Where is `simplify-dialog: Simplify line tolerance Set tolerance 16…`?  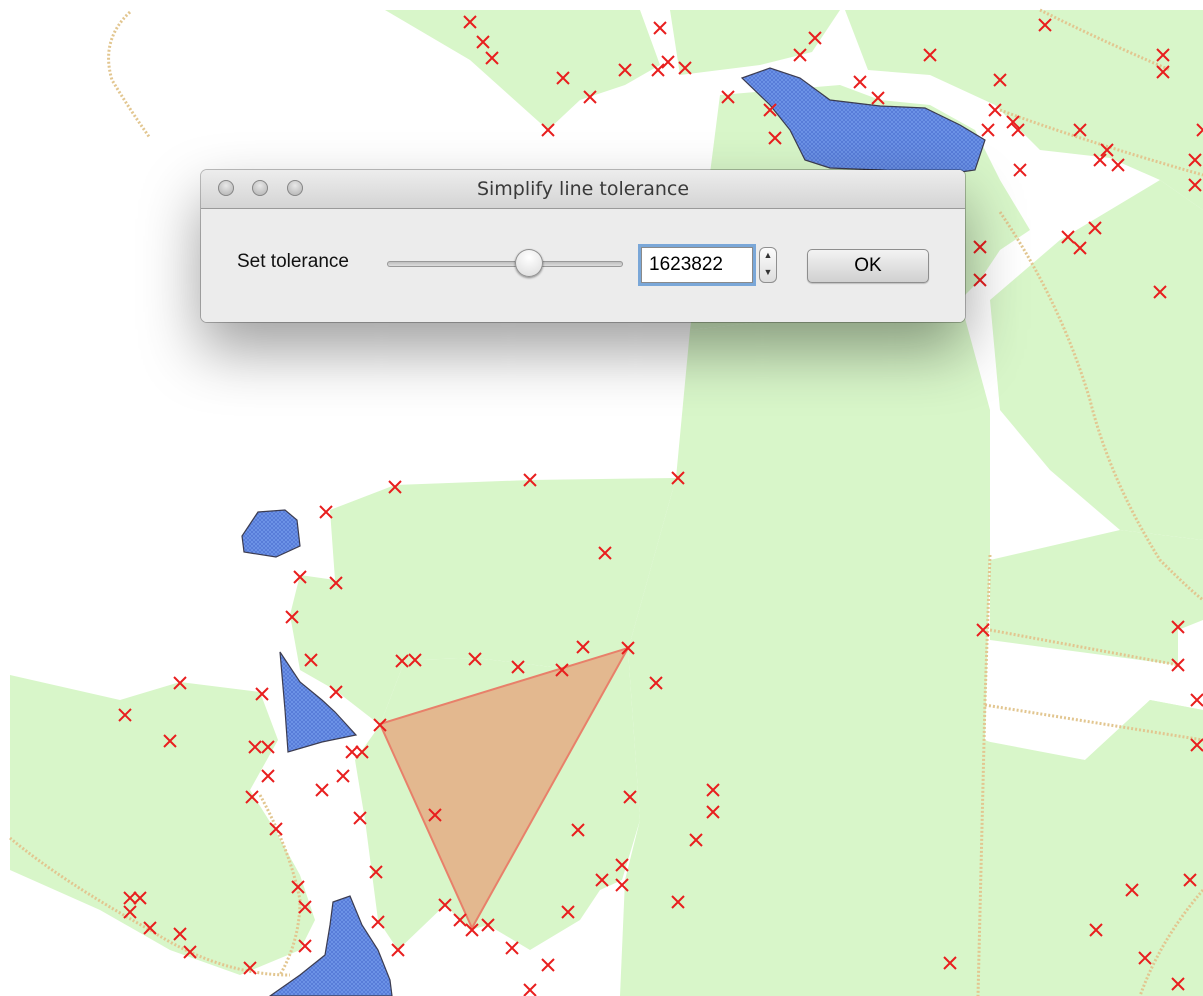
simplify-dialog: Simplify line tolerance Set tolerance 16… is located at coordinates (583, 246).